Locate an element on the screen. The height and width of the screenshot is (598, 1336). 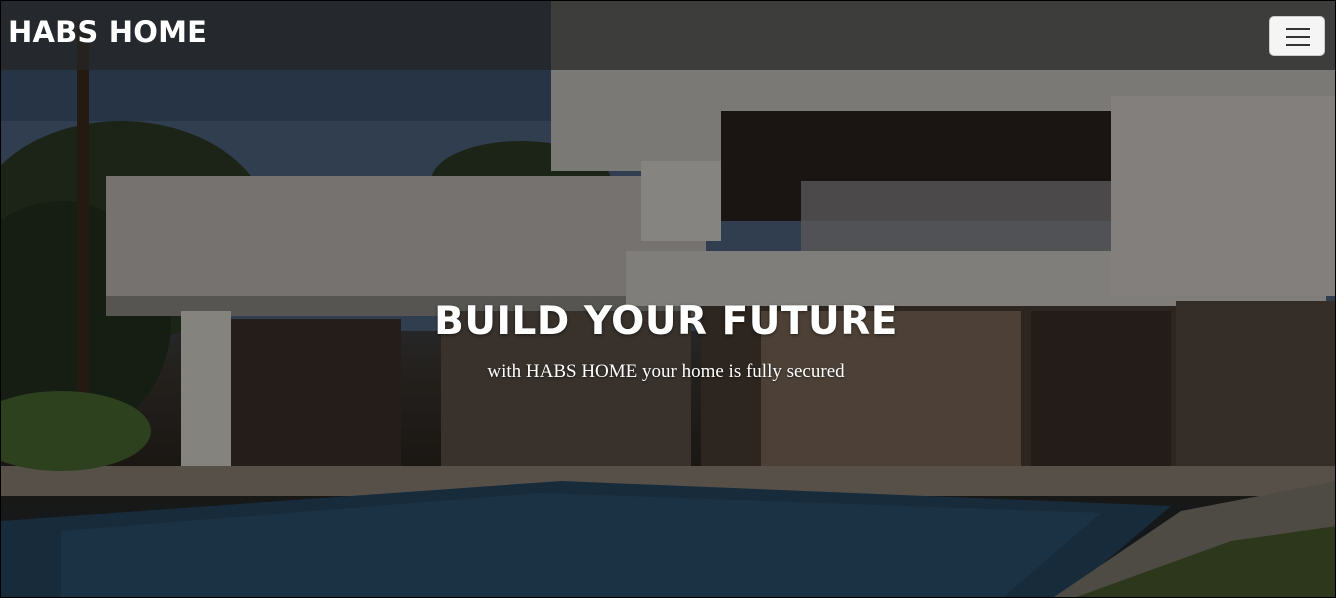
navbar-toggle-button is located at coordinates (1297, 36).